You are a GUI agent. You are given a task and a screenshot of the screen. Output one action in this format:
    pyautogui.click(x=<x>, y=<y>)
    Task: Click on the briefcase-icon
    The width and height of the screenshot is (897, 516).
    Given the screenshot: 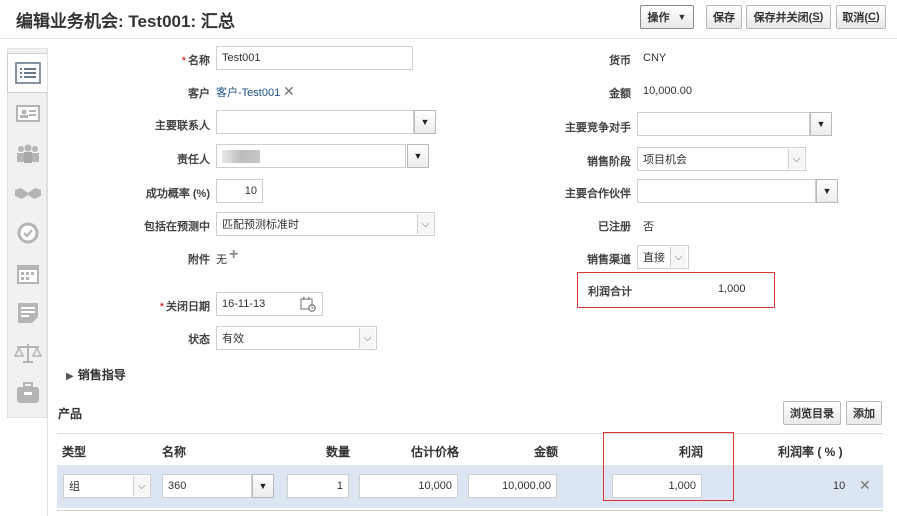 What is the action you would take?
    pyautogui.click(x=28, y=392)
    